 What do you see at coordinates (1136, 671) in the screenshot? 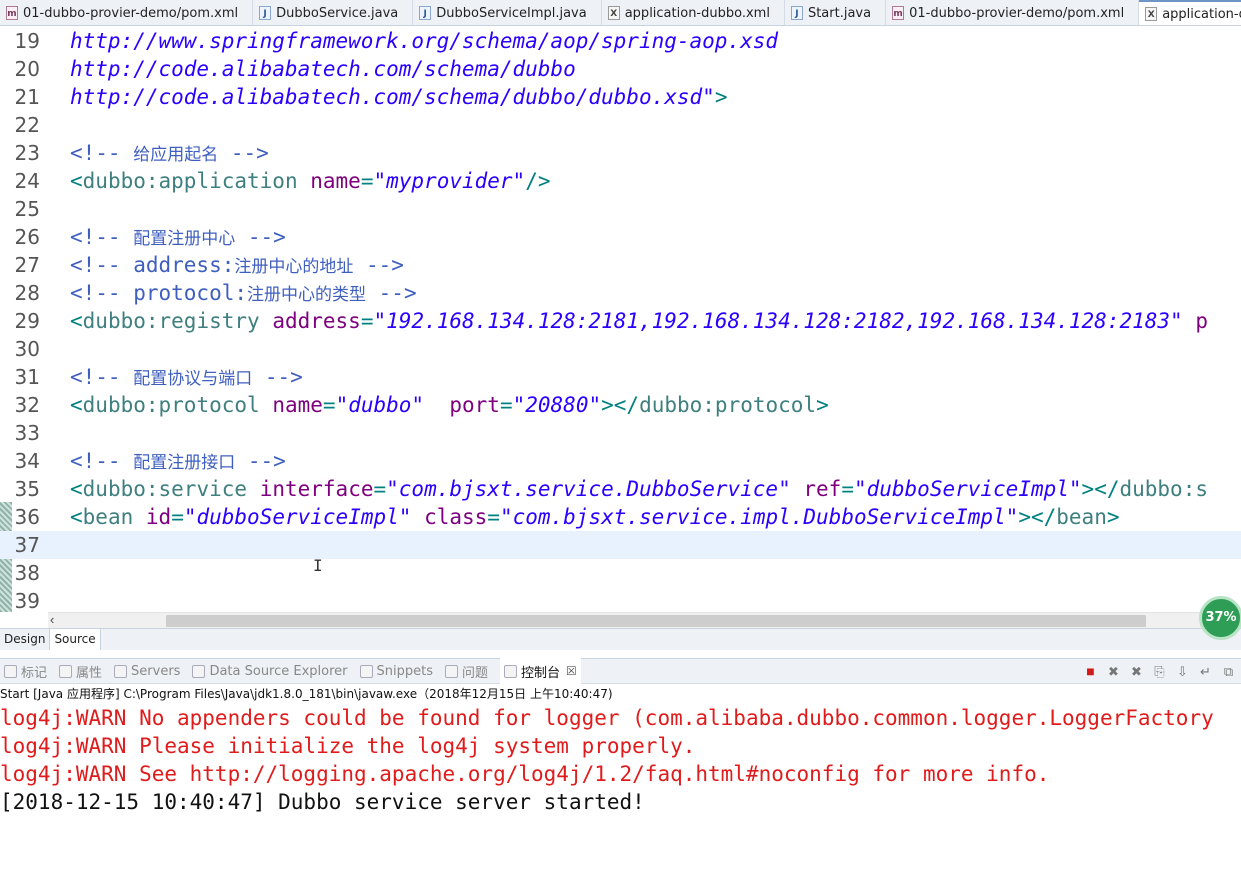
I see `remove-all-icon: ✖` at bounding box center [1136, 671].